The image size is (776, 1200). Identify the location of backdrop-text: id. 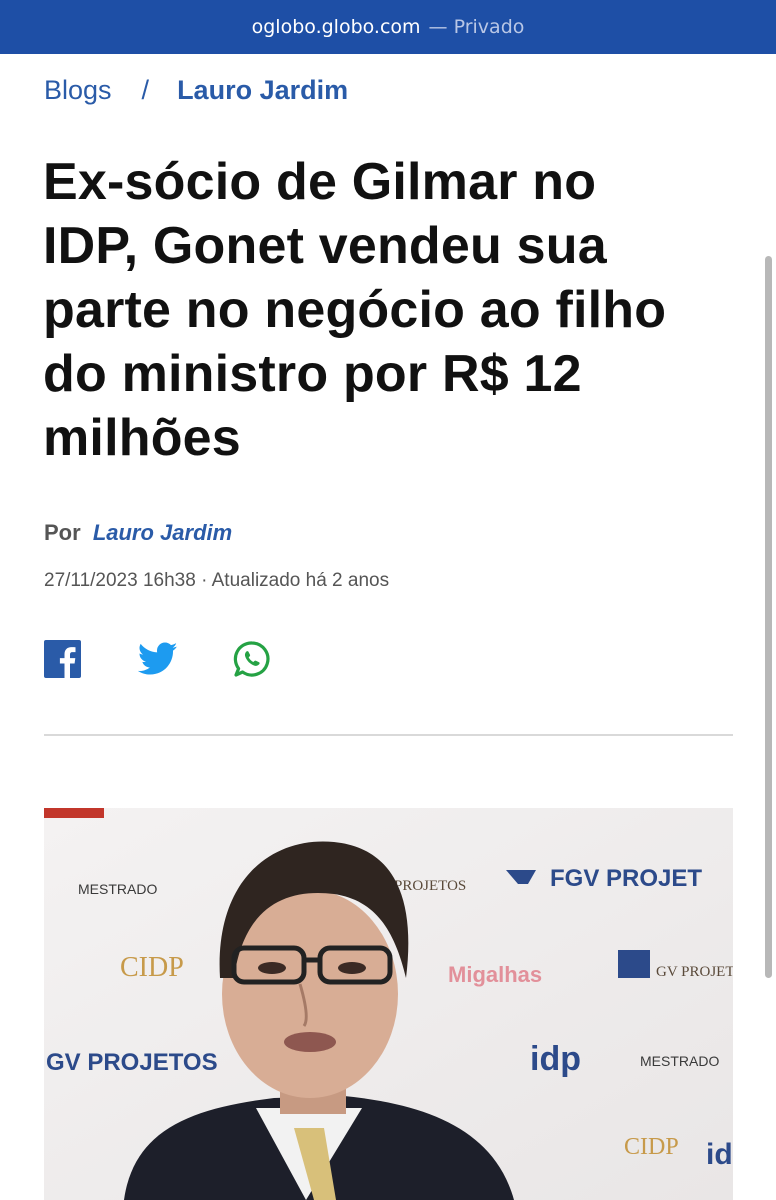
(719, 1154).